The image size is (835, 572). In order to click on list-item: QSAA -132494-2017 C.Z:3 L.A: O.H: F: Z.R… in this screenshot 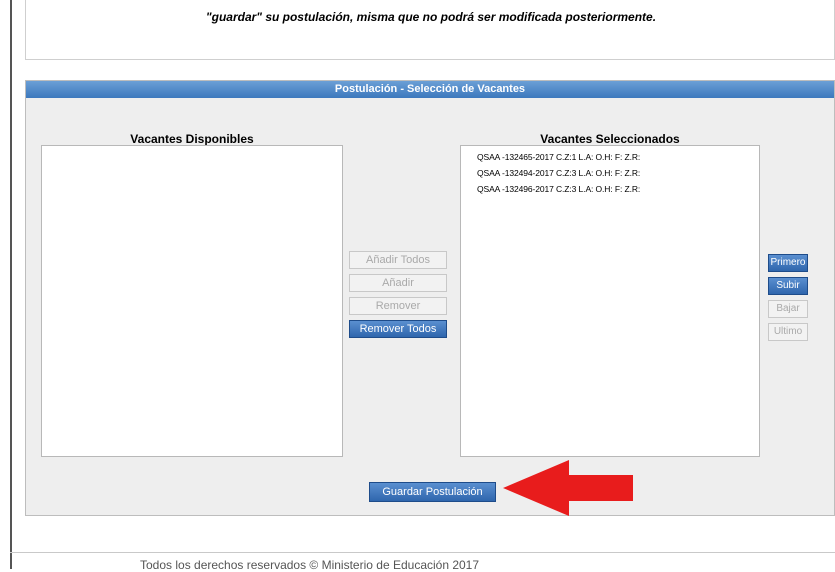, I will do `click(610, 173)`.